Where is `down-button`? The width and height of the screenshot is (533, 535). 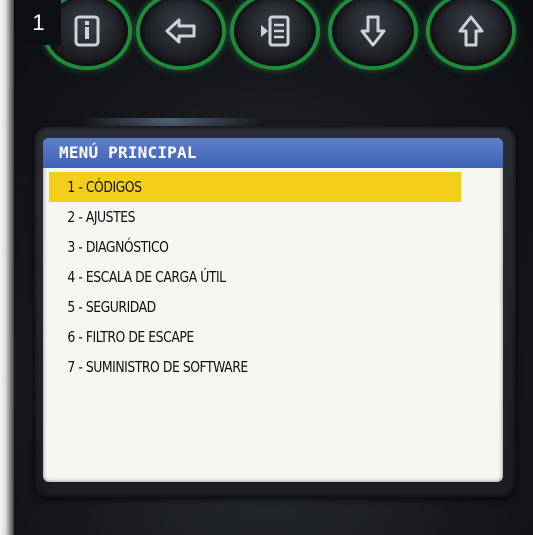 down-button is located at coordinates (373, 33).